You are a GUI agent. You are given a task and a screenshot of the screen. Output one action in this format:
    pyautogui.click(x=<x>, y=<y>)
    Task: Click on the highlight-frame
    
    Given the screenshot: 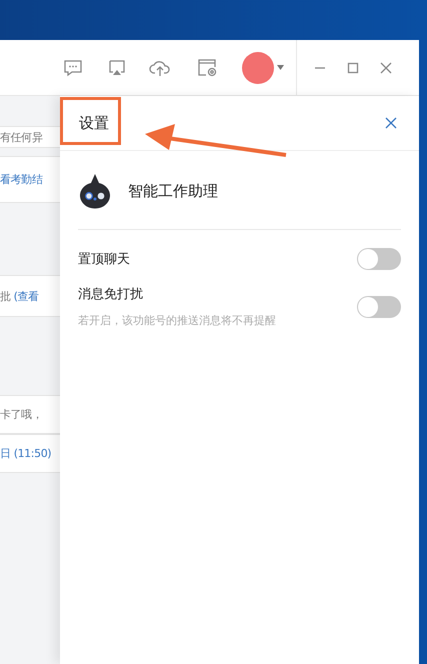 What is the action you would take?
    pyautogui.click(x=90, y=121)
    